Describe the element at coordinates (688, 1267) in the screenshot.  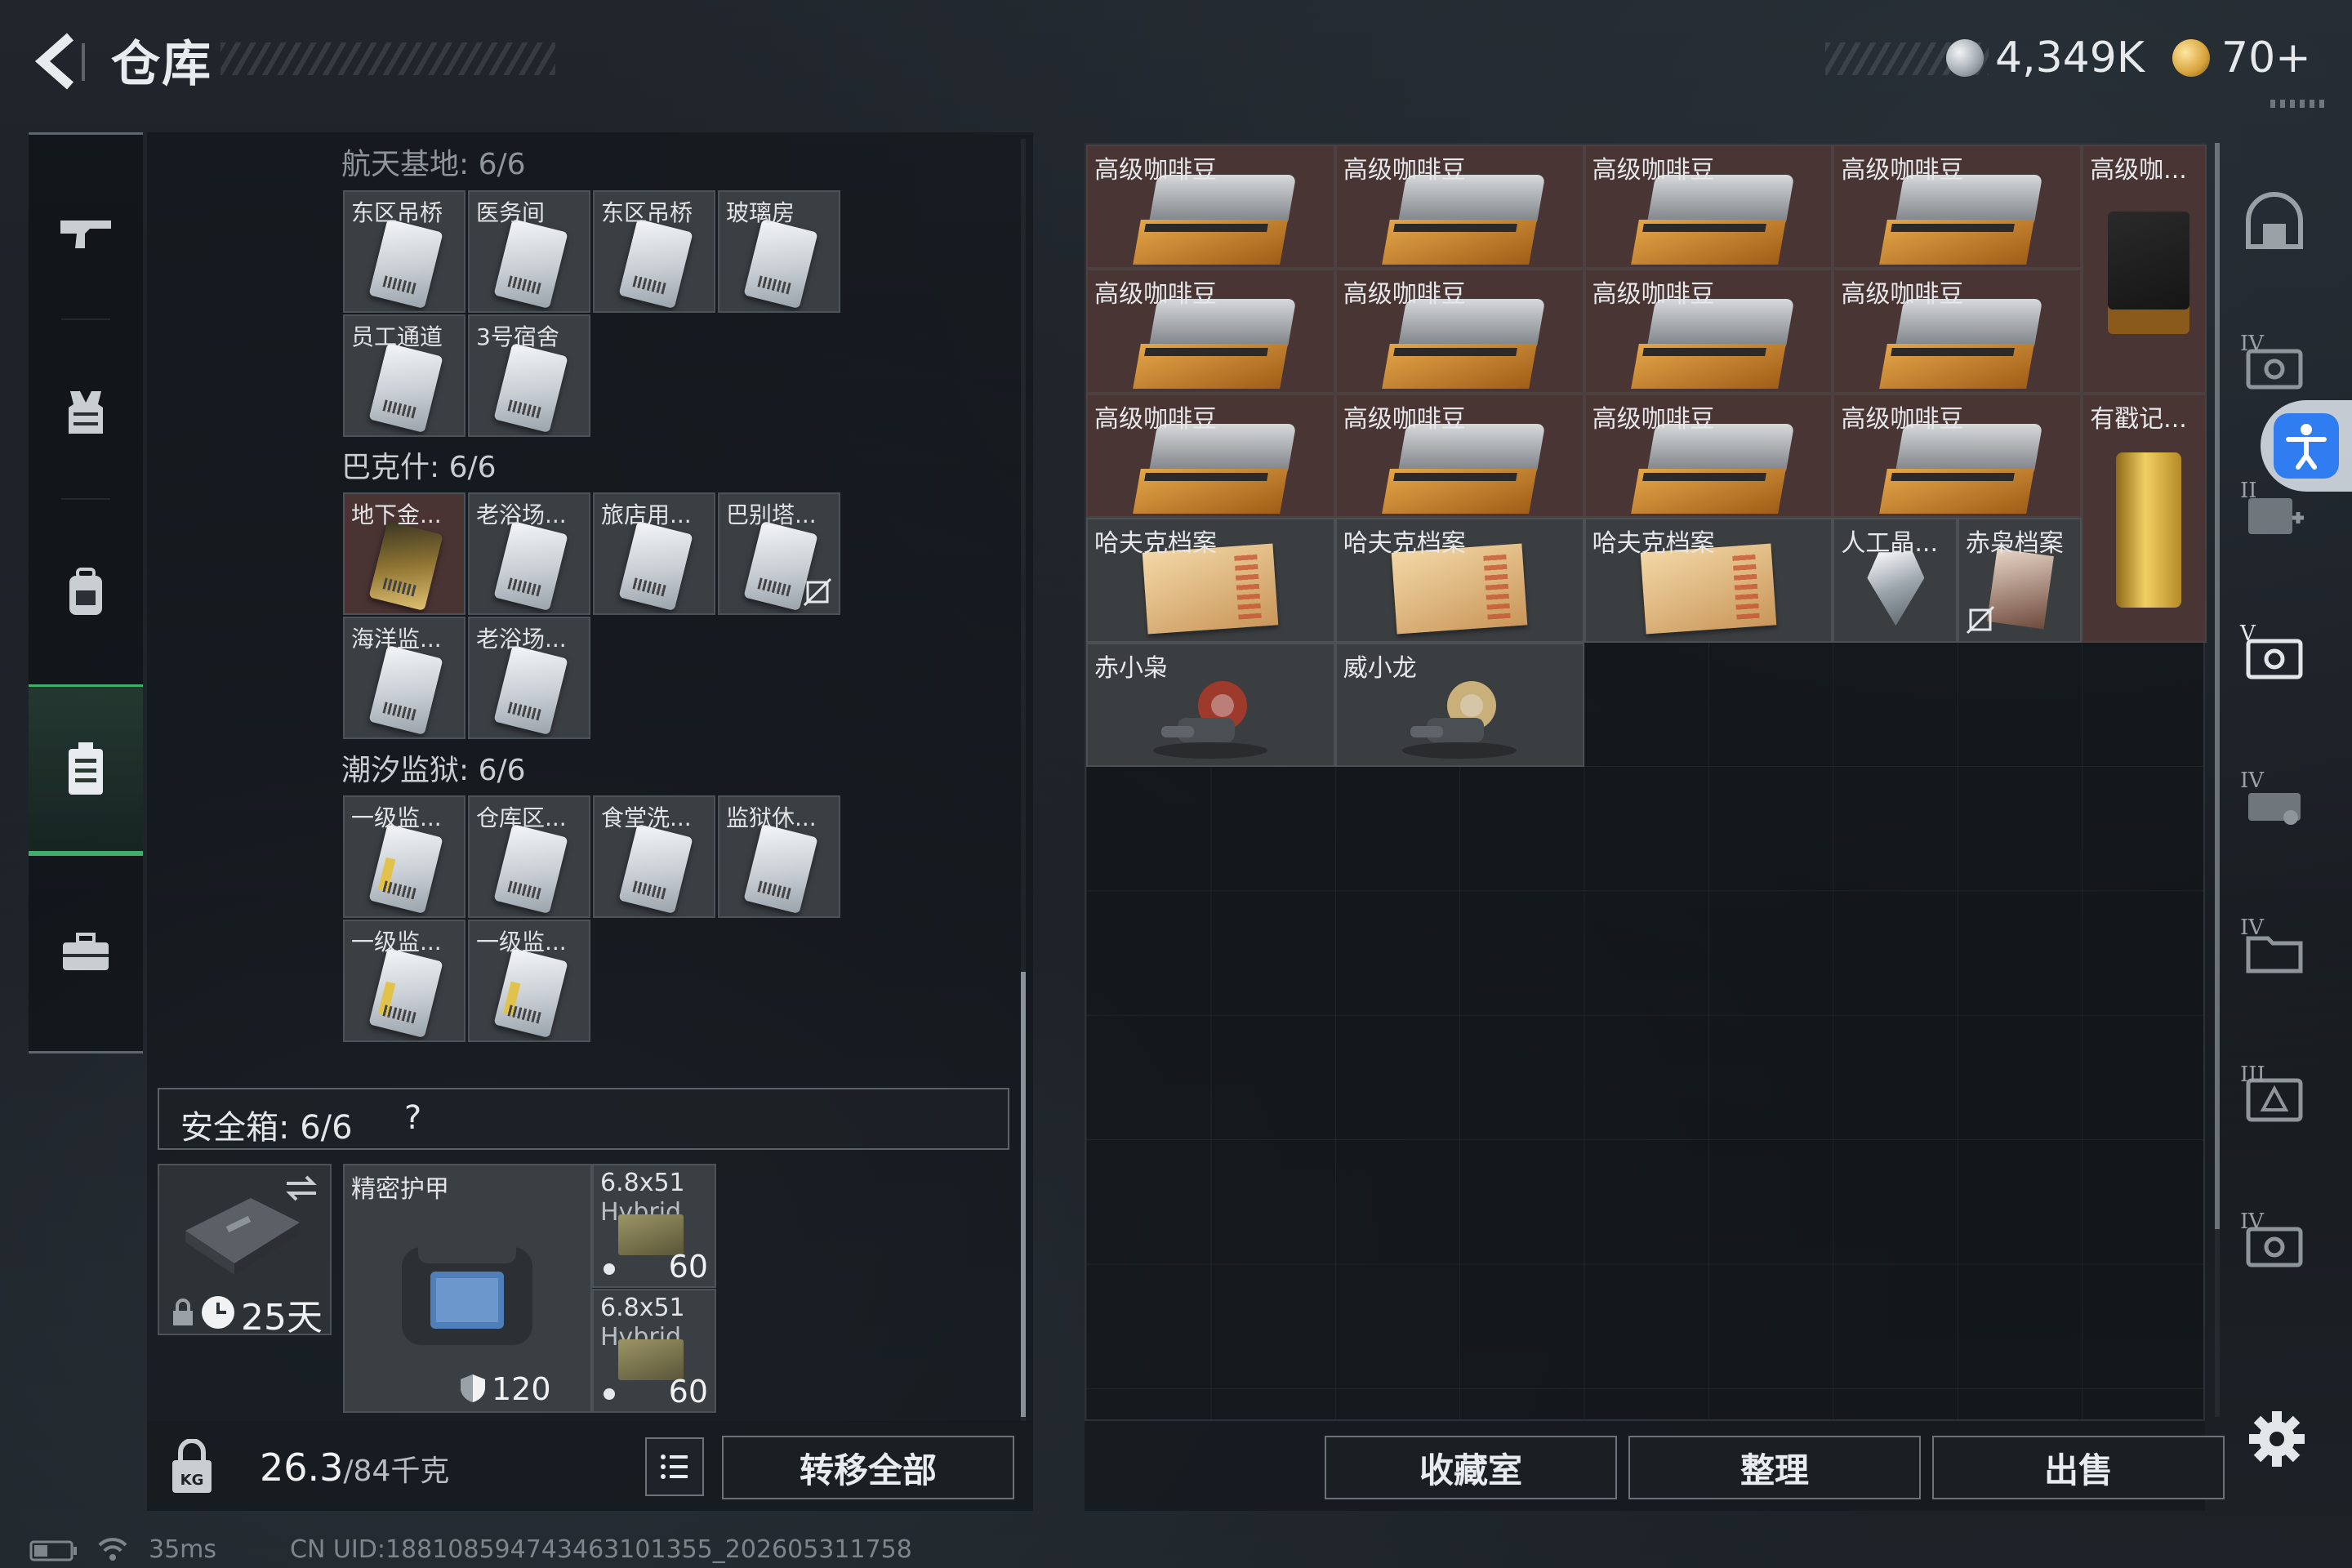
I see `ammo-count: 60` at that location.